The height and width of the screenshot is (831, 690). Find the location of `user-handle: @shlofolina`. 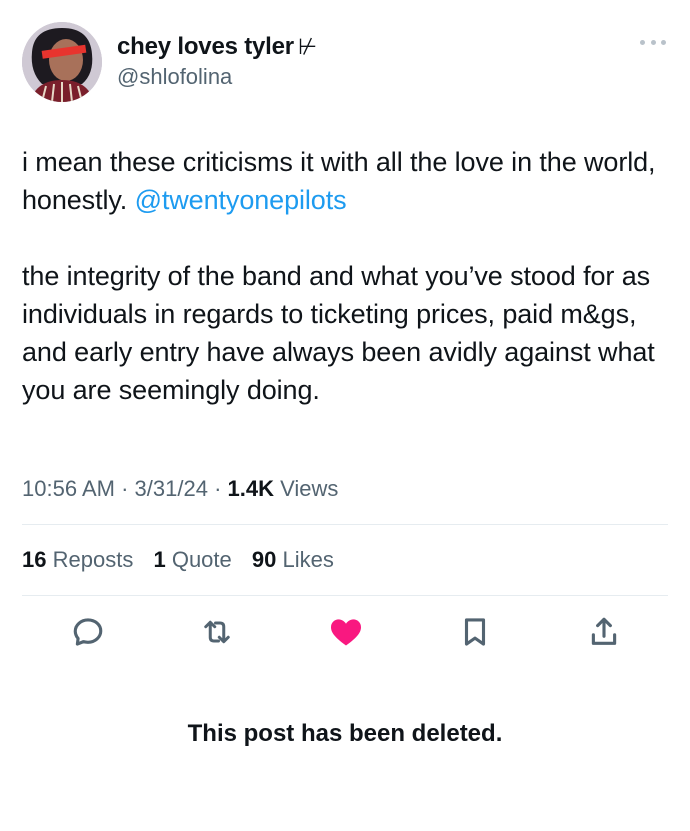

user-handle: @shlofolina is located at coordinates (217, 77).